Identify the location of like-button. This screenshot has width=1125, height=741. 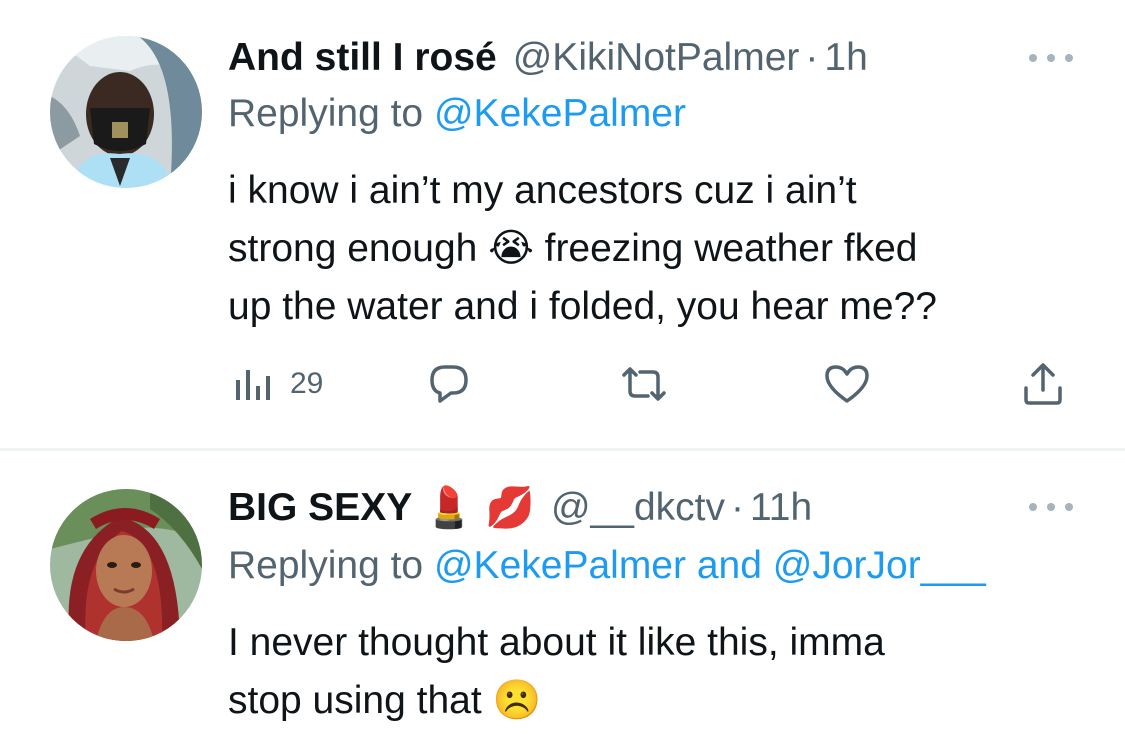
(847, 384).